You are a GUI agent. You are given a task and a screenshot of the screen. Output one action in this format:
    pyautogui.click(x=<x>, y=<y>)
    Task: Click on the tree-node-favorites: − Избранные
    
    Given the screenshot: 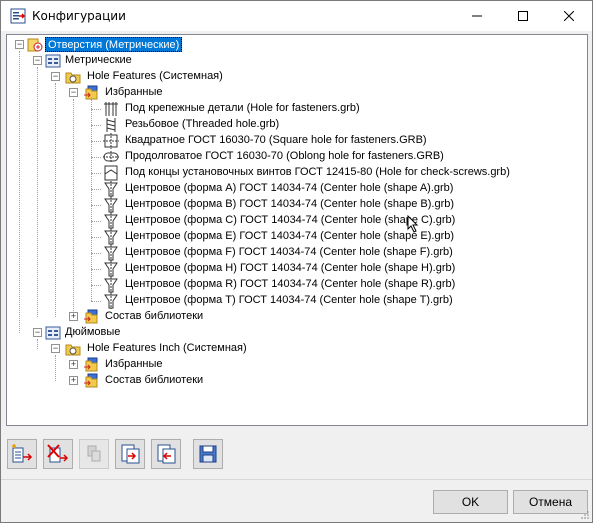 What is the action you would take?
    pyautogui.click(x=297, y=93)
    